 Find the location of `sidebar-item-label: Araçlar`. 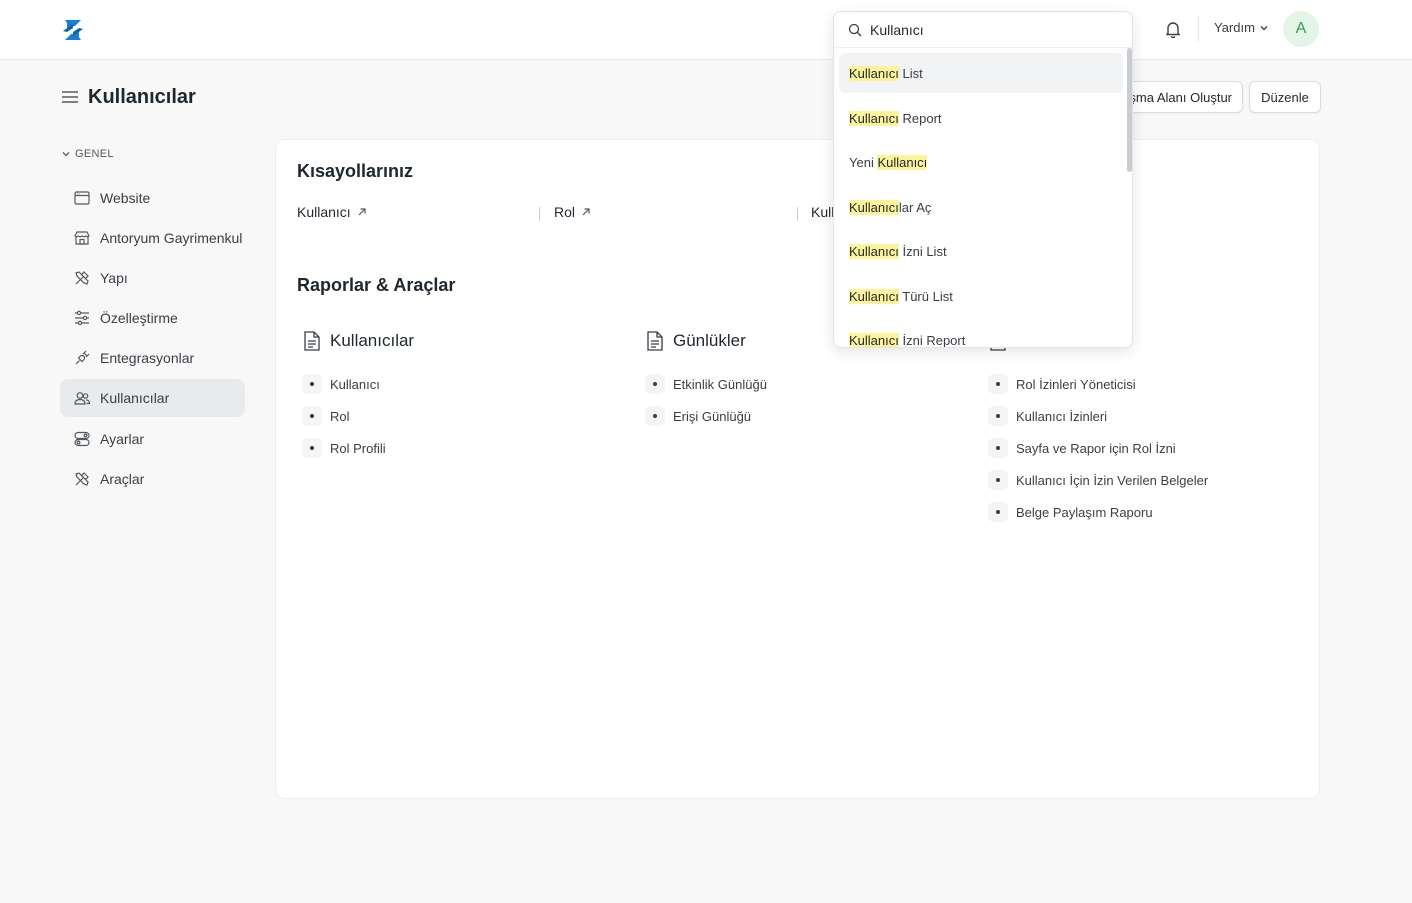

sidebar-item-label: Araçlar is located at coordinates (122, 479).